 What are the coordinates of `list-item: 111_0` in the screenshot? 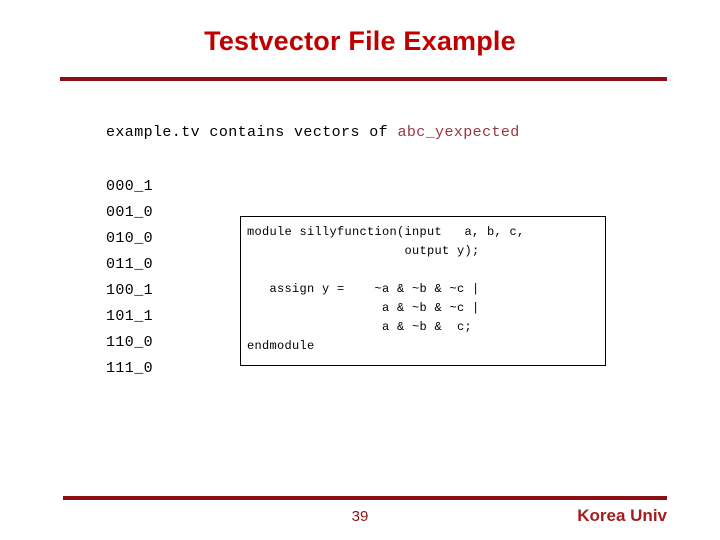 It's located at (130, 368).